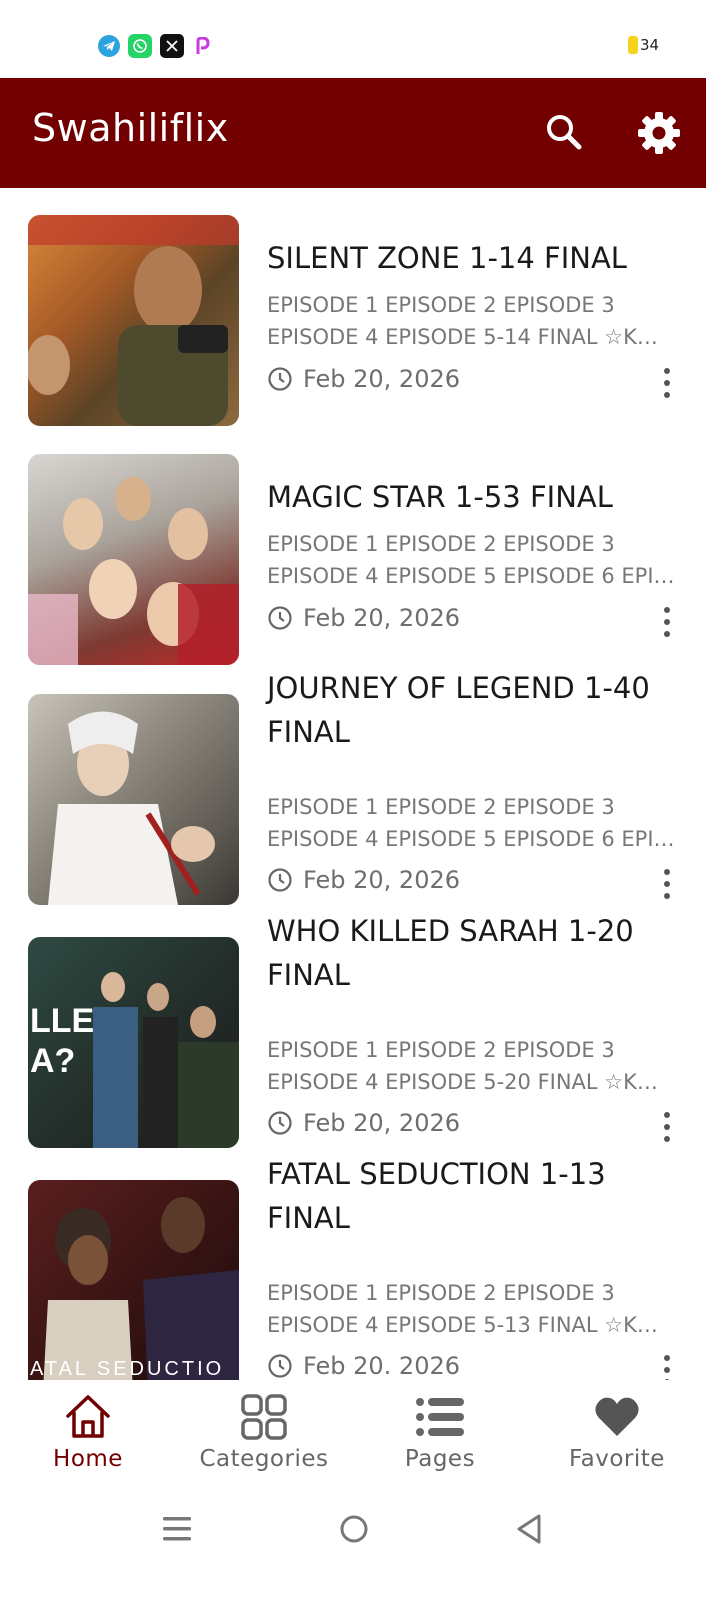  What do you see at coordinates (140, 46) in the screenshot?
I see `whatsapp-icon` at bounding box center [140, 46].